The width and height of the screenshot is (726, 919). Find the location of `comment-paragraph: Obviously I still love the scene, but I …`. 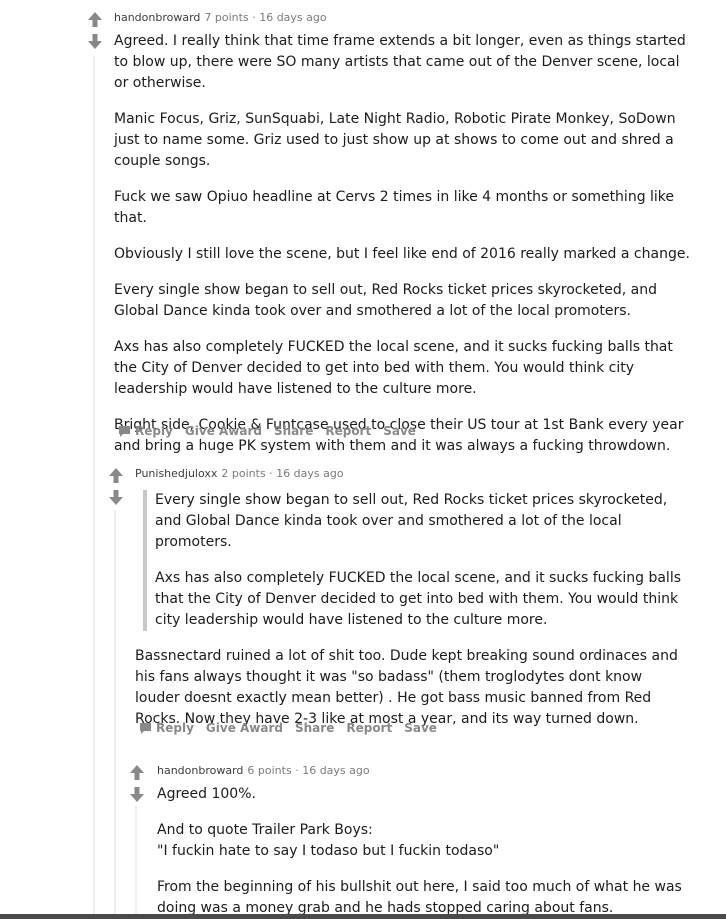

comment-paragraph: Obviously I still love the scene, but I … is located at coordinates (402, 254).